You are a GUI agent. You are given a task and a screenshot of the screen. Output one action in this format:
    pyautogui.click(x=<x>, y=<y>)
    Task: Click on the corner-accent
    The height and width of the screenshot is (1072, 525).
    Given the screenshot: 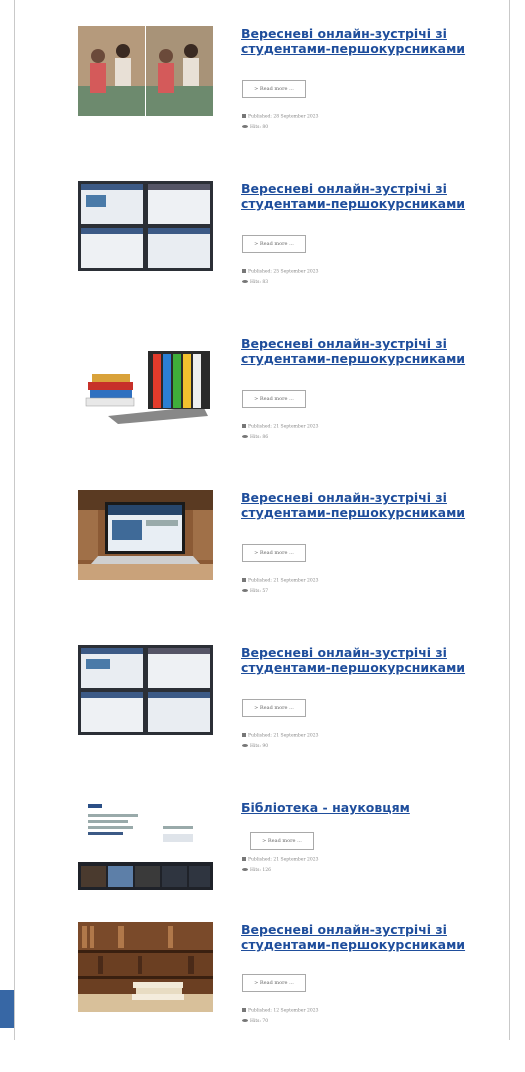 What is the action you would take?
    pyautogui.click(x=7, y=1009)
    